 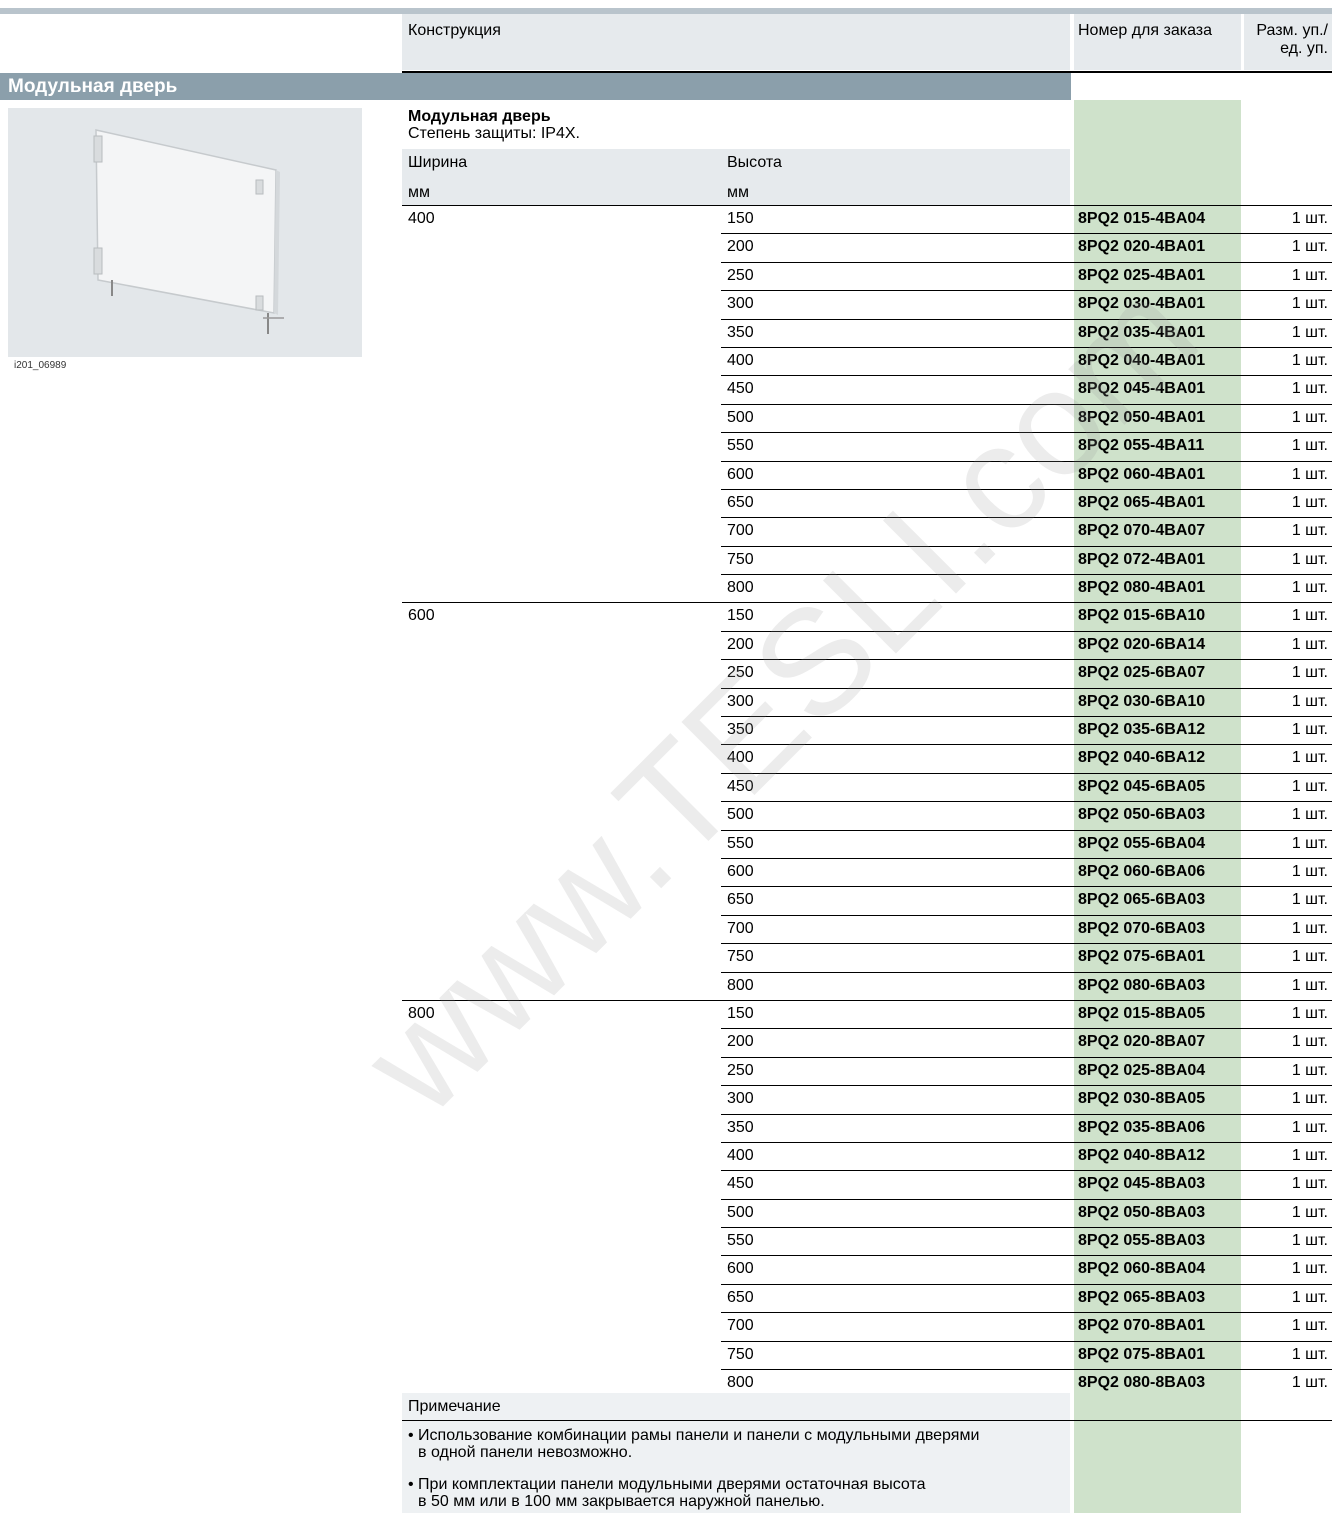 What do you see at coordinates (867, 247) in the screenshot?
I see `table-row: 200 8PQ2 020-4BA01 1 шт.` at bounding box center [867, 247].